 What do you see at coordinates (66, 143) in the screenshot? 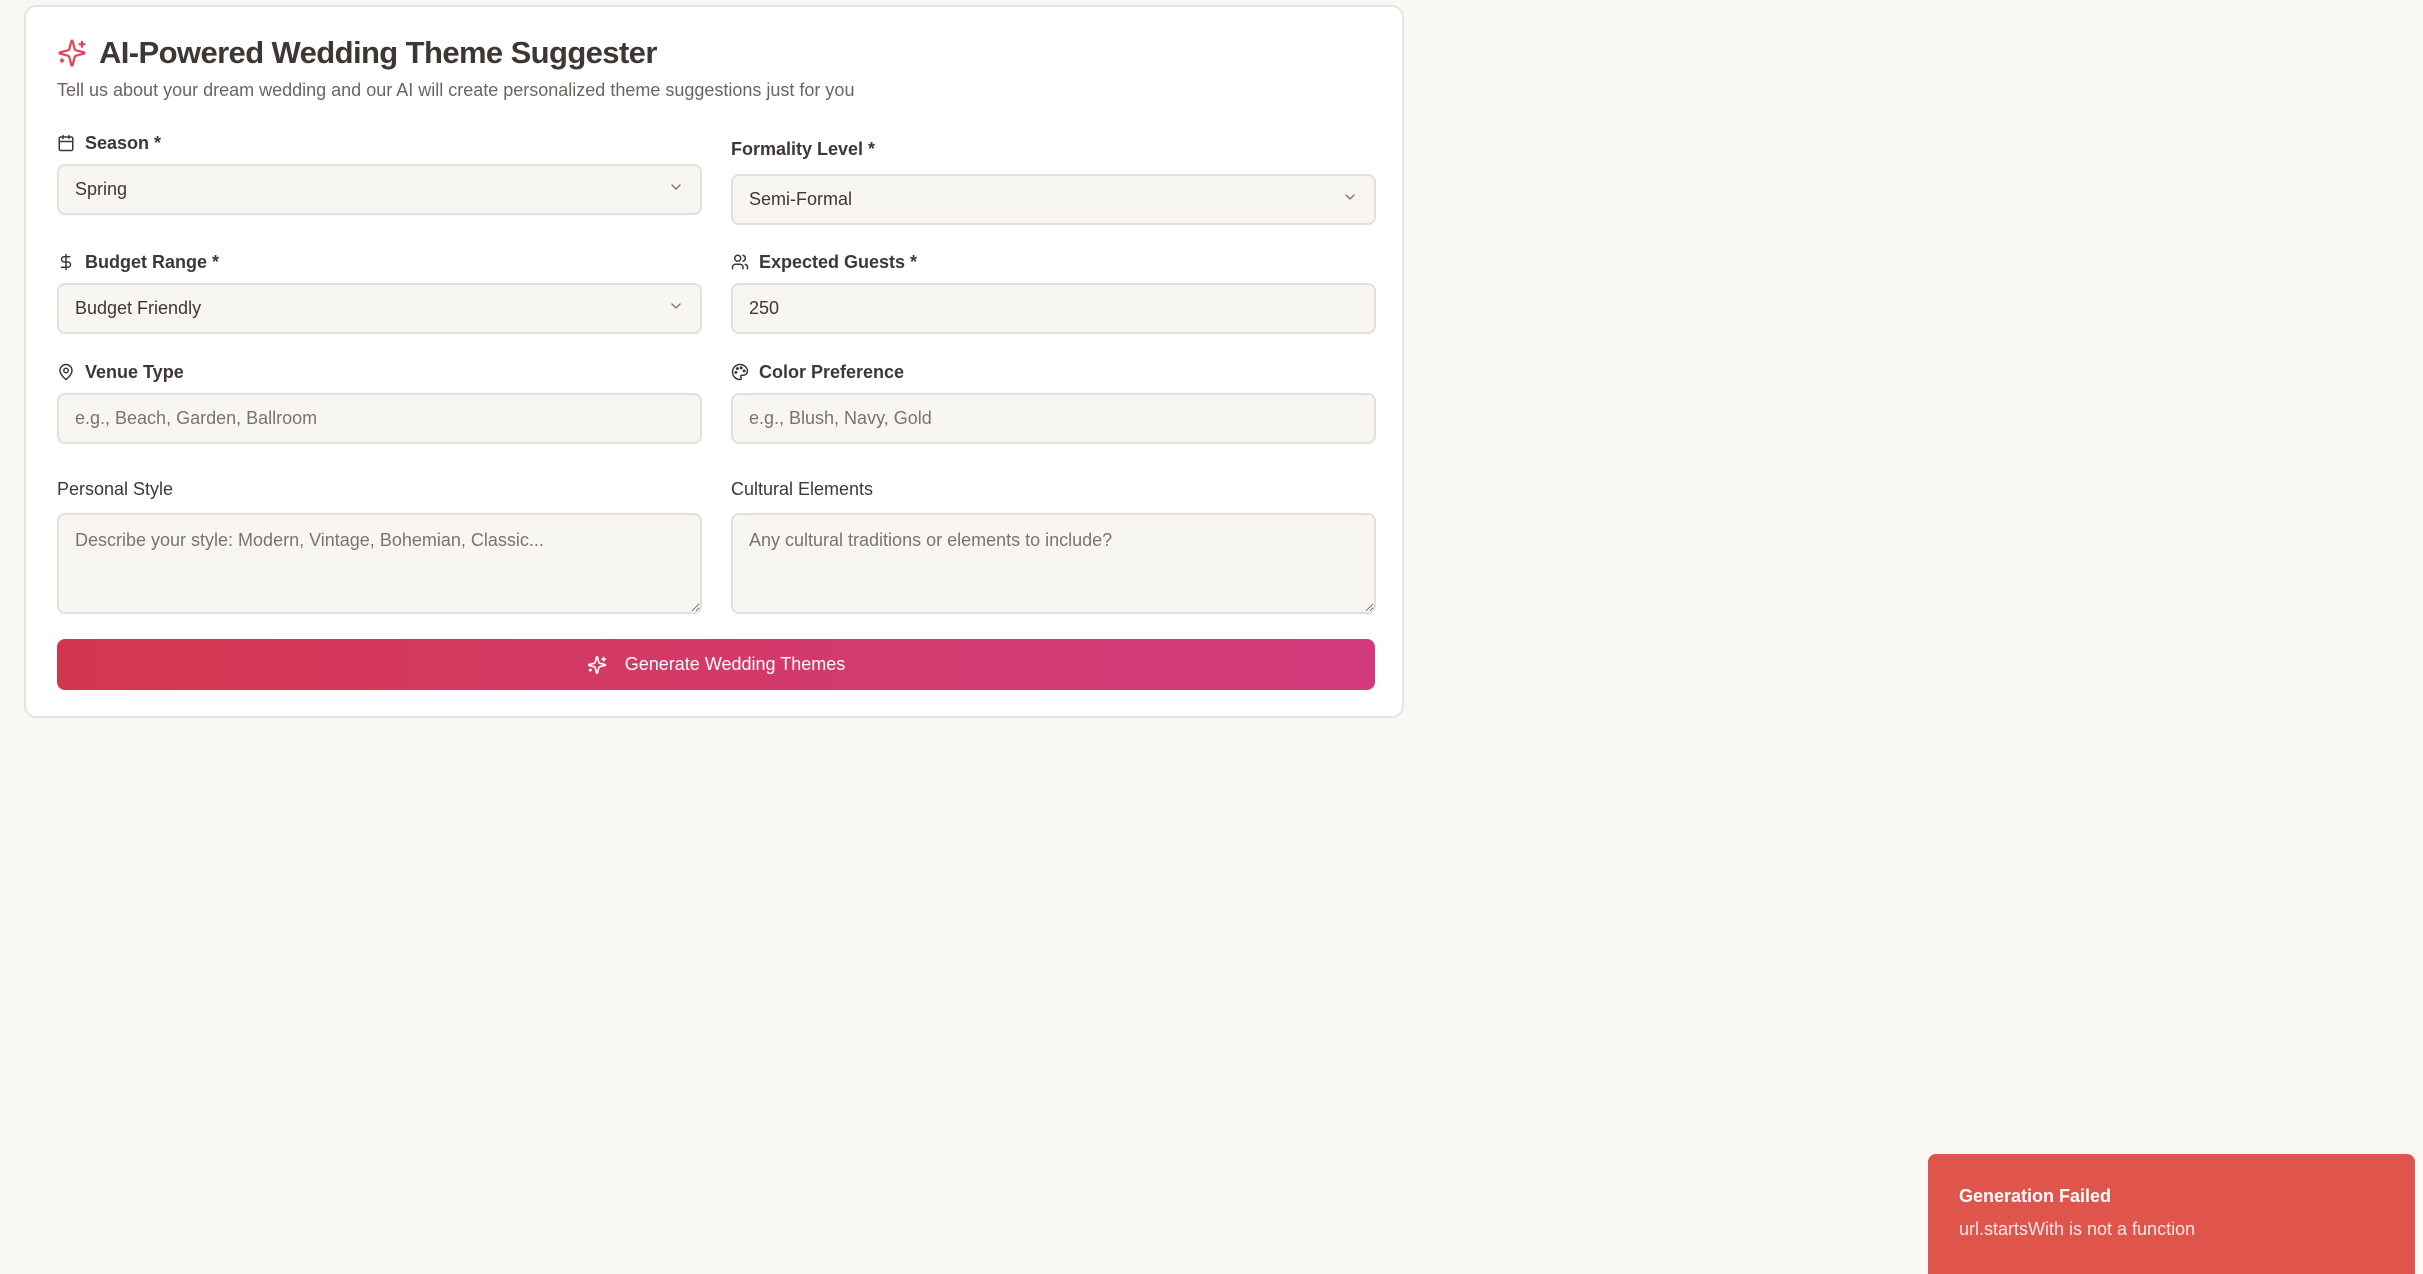
I see `calendar-icon` at bounding box center [66, 143].